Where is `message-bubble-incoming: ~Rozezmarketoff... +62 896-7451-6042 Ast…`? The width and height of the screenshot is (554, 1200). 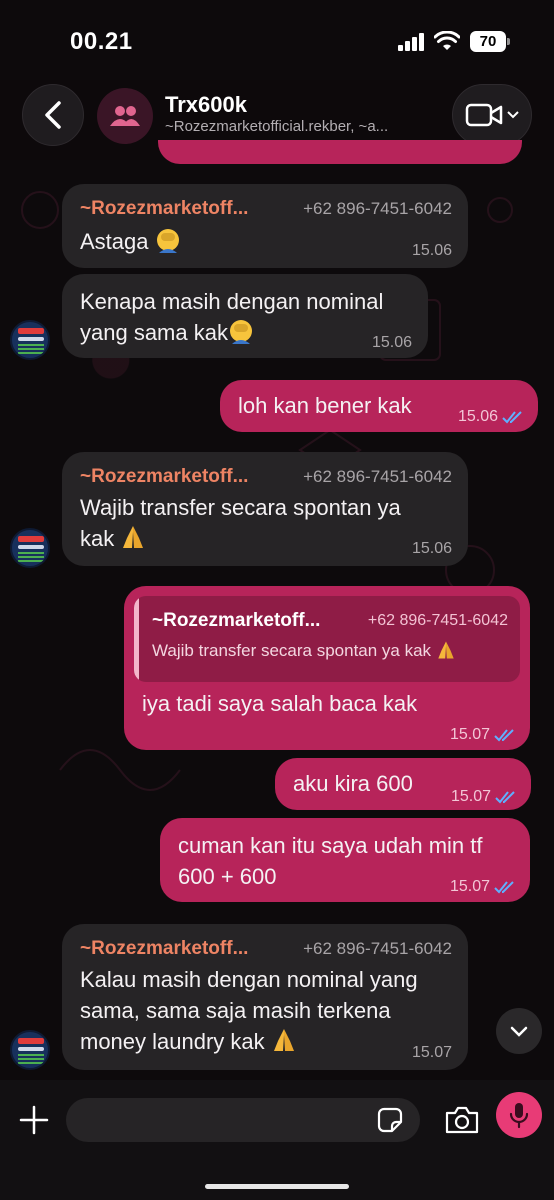
message-bubble-incoming: ~Rozezmarketoff... +62 896-7451-6042 Ast… is located at coordinates (265, 226).